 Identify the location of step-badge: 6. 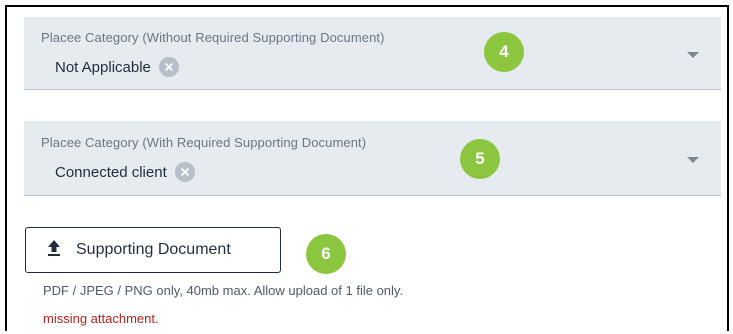
(326, 254).